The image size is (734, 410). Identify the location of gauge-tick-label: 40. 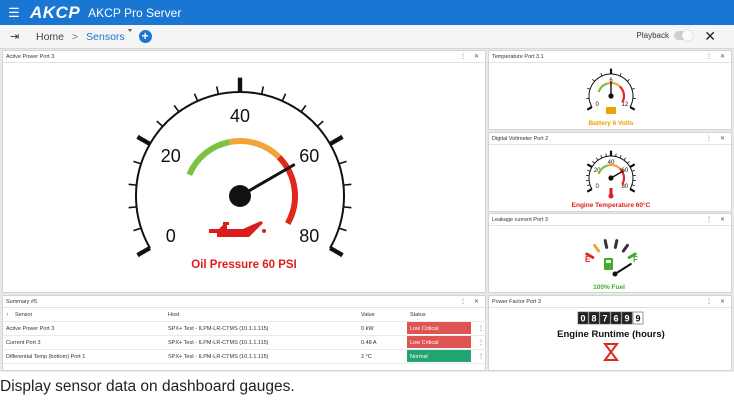
(240, 116).